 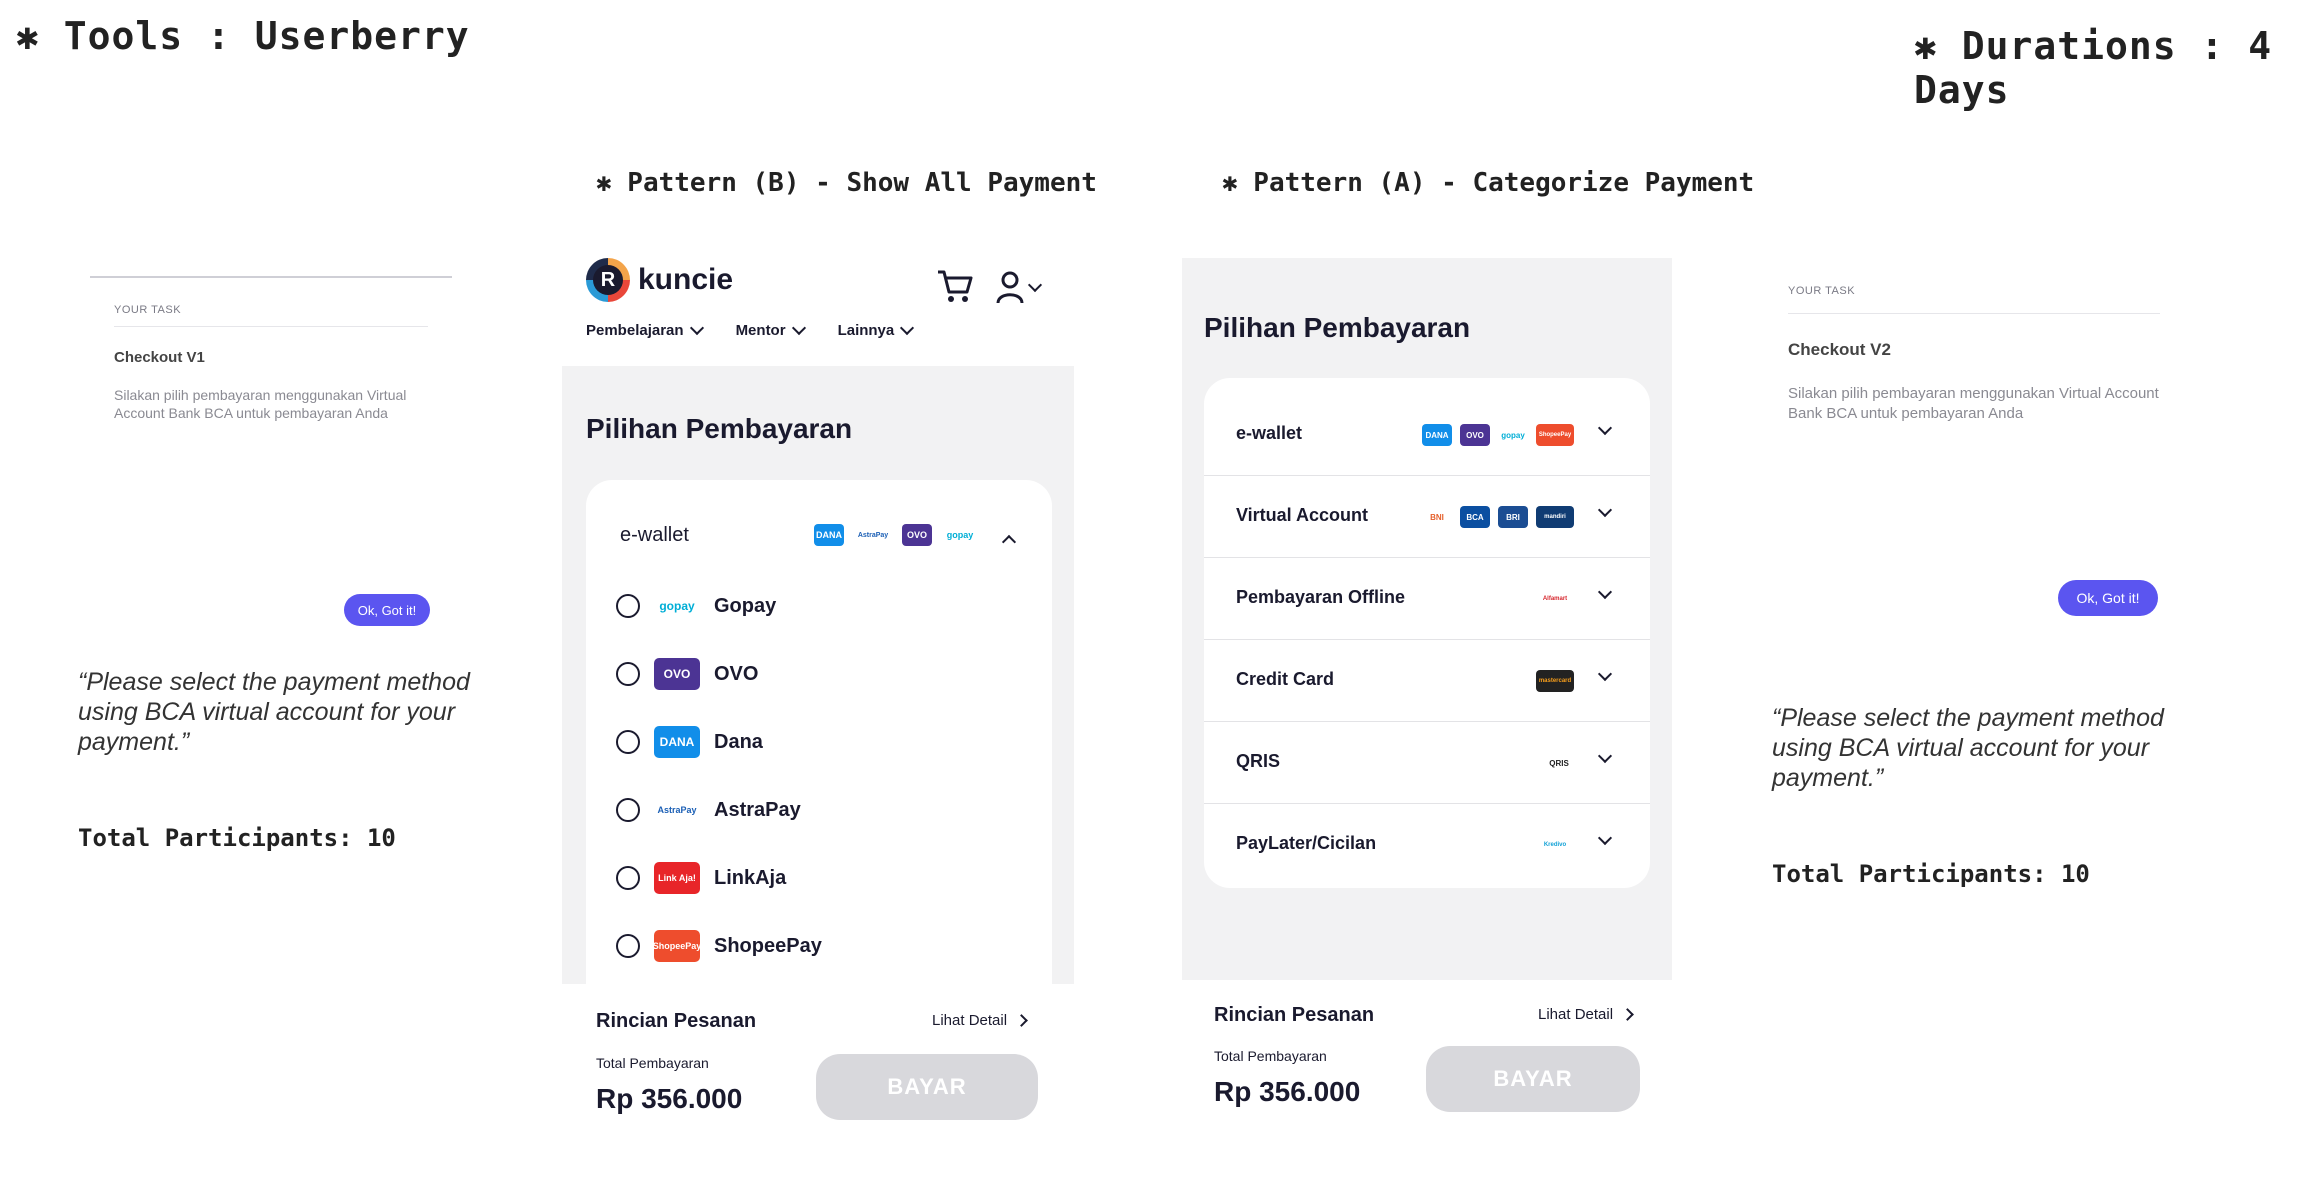 I want to click on payment-option-label: AstraPay, so click(x=757, y=809).